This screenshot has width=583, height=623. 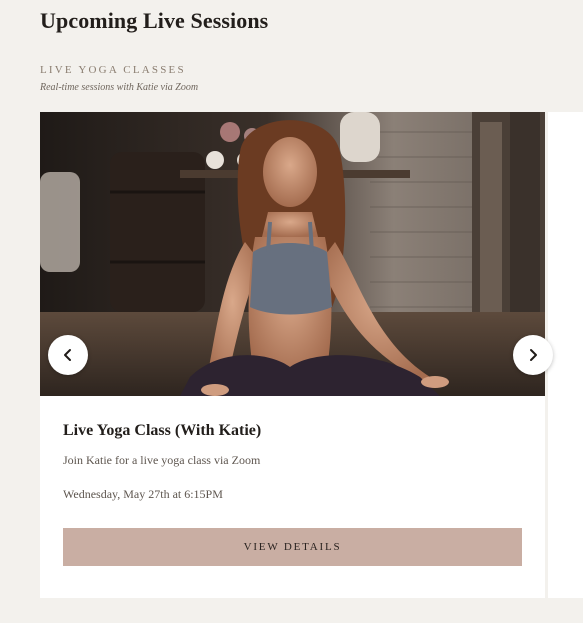 I want to click on next-card-peek, so click(x=565, y=355).